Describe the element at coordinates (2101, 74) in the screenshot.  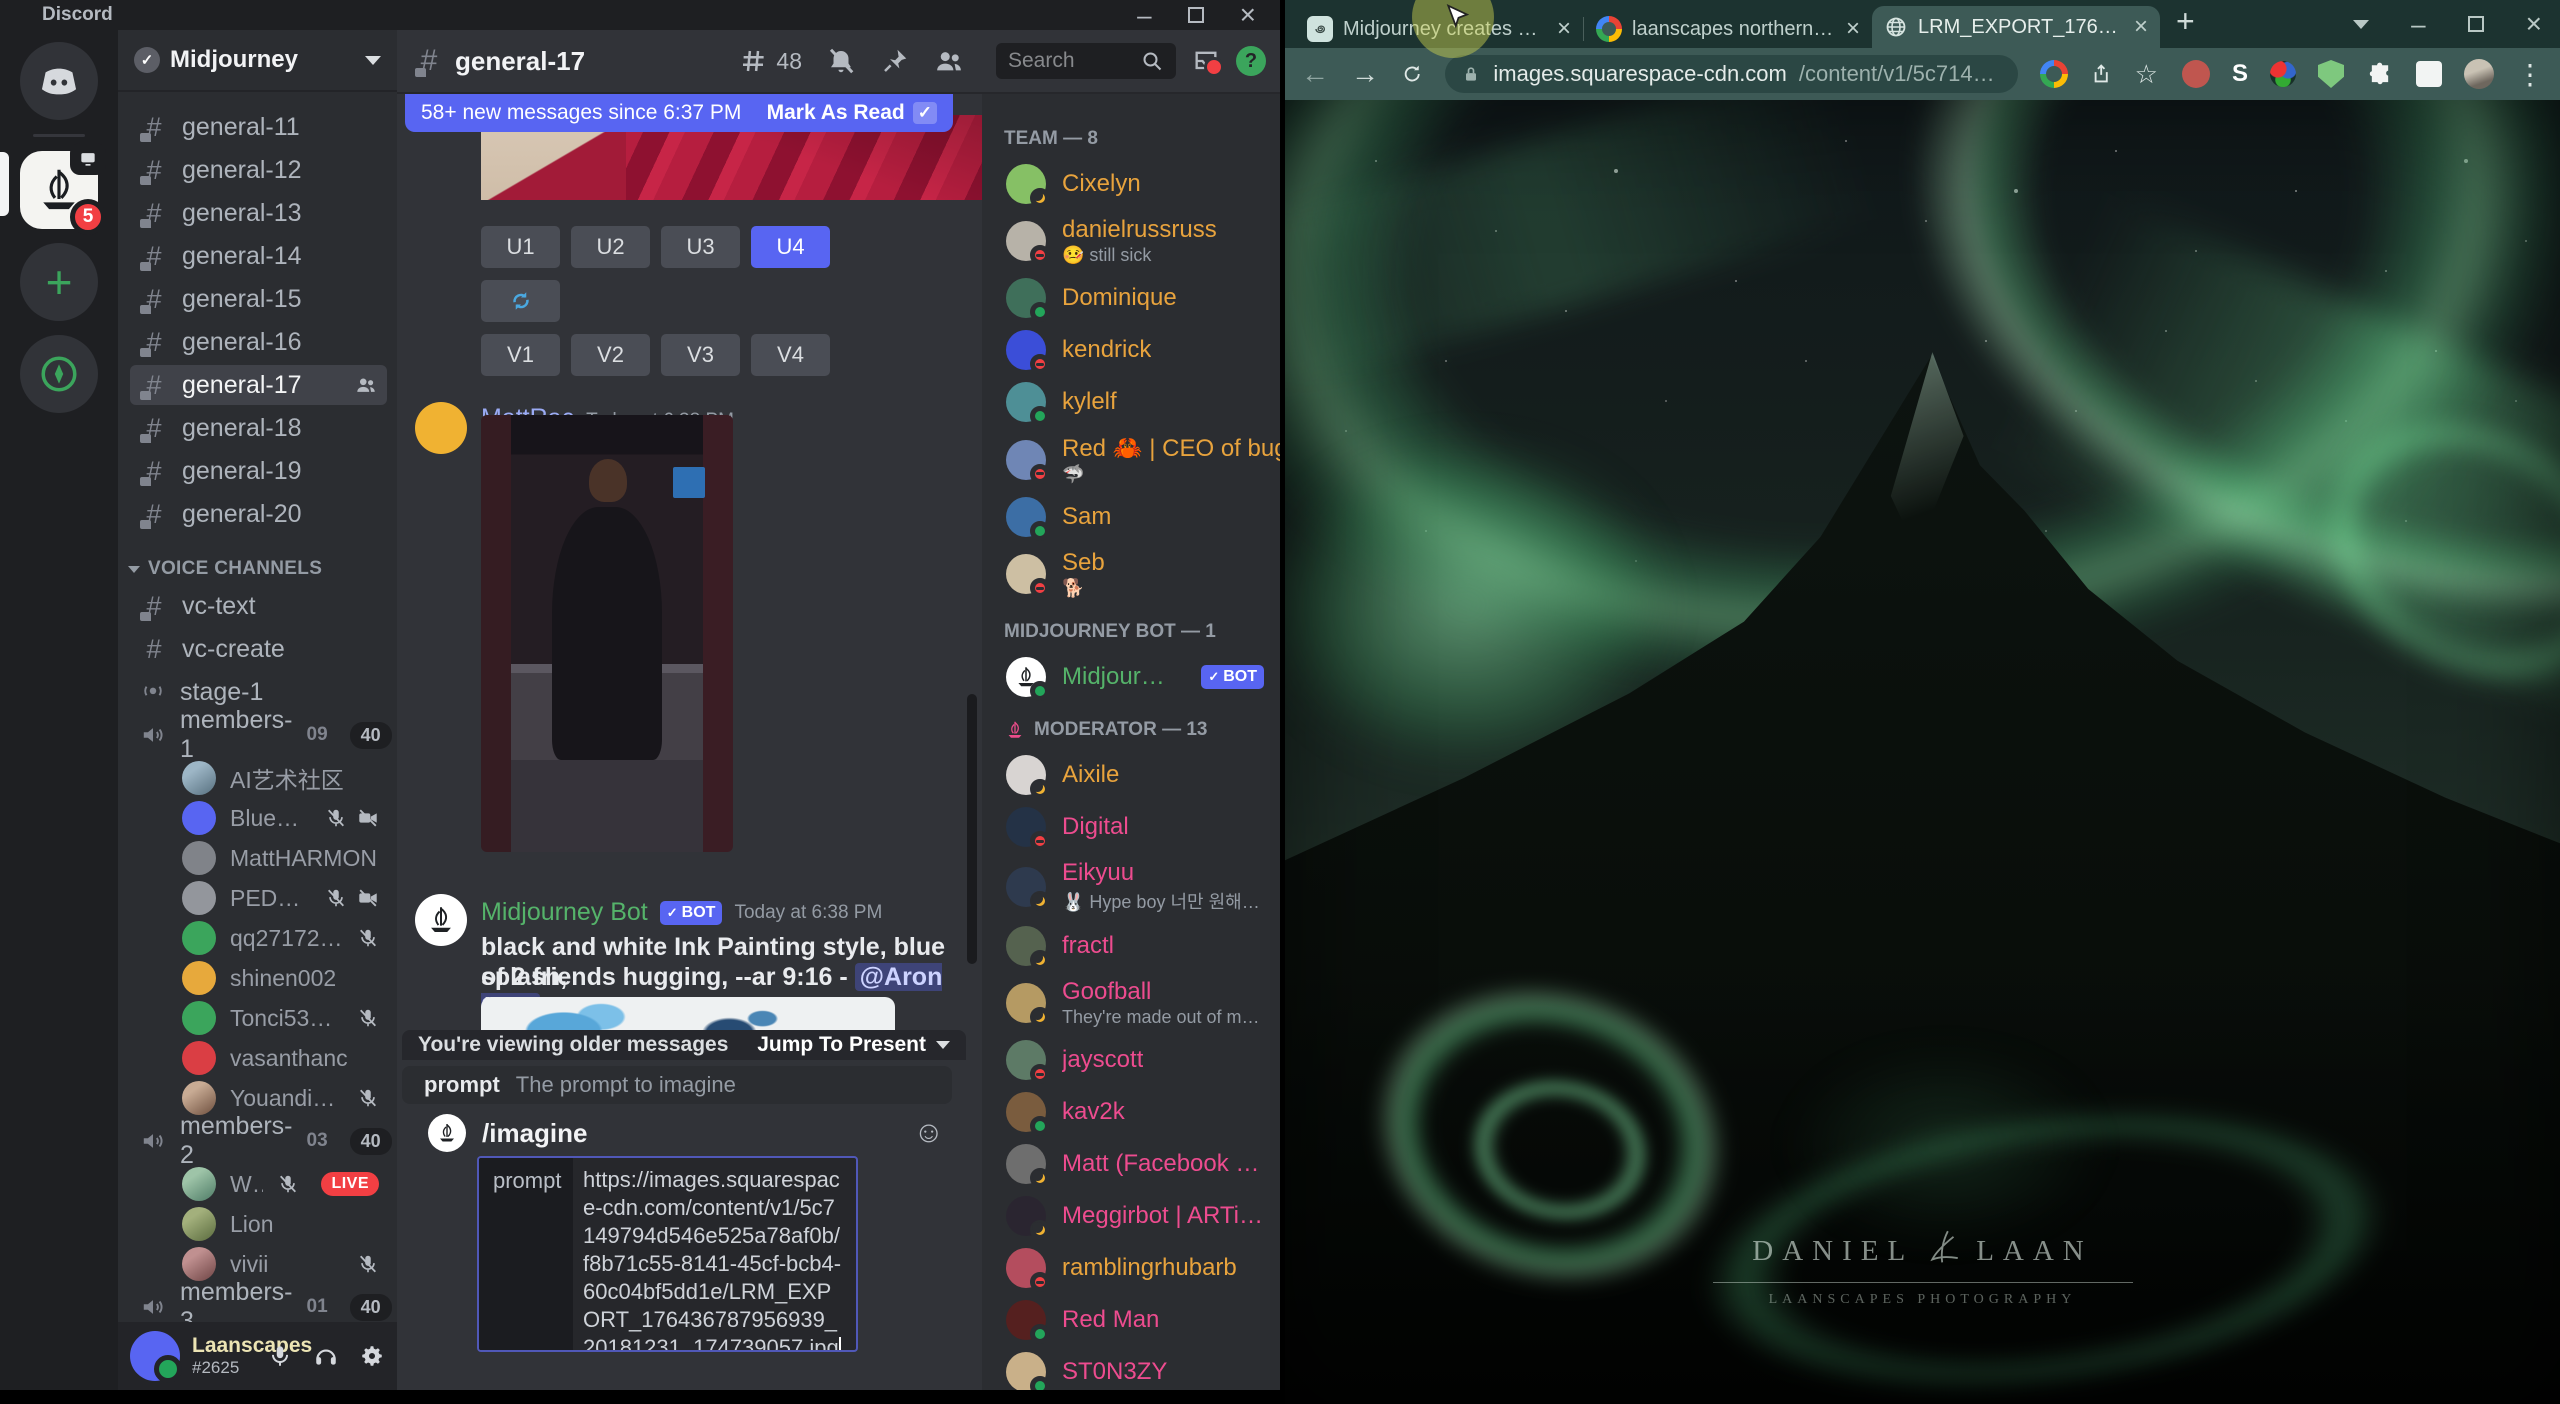
I see `share-icon` at that location.